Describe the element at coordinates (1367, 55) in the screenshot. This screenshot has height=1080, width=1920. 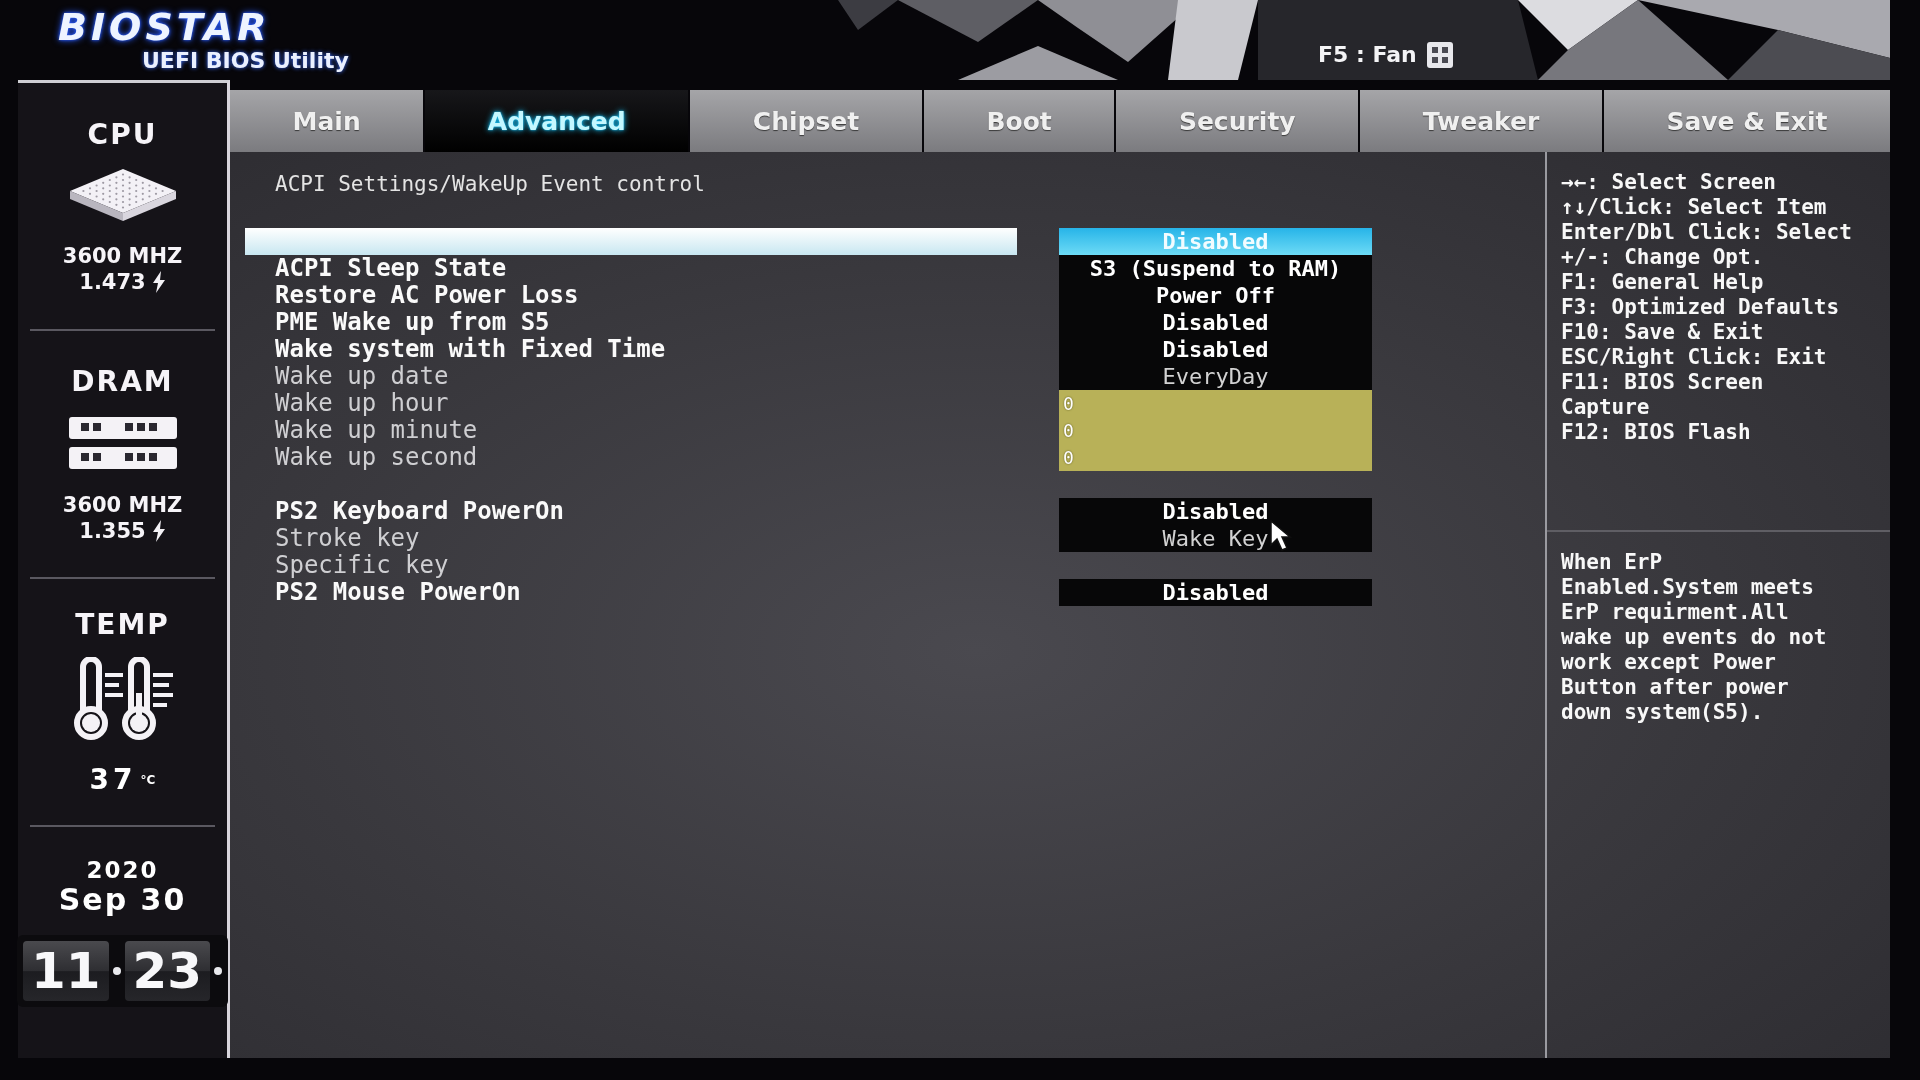
I see `fan-hotkey-hint: F5 : Fan` at that location.